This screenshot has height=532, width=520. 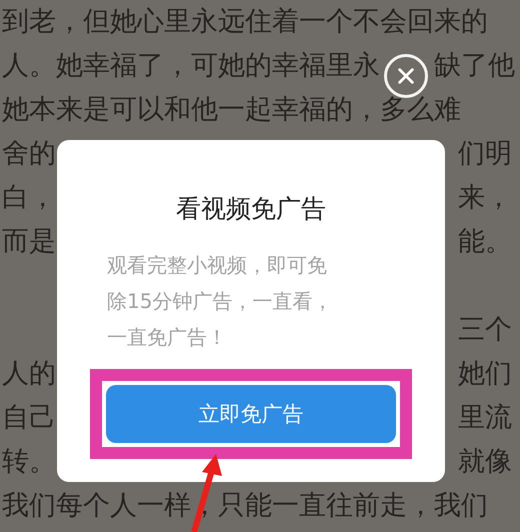 I want to click on page-text-fragment: 而是, so click(x=29, y=242).